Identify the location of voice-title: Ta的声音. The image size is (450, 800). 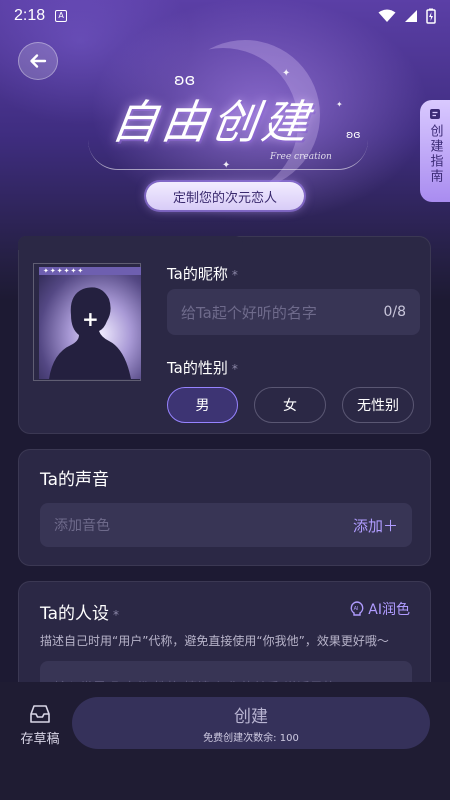
(74, 480).